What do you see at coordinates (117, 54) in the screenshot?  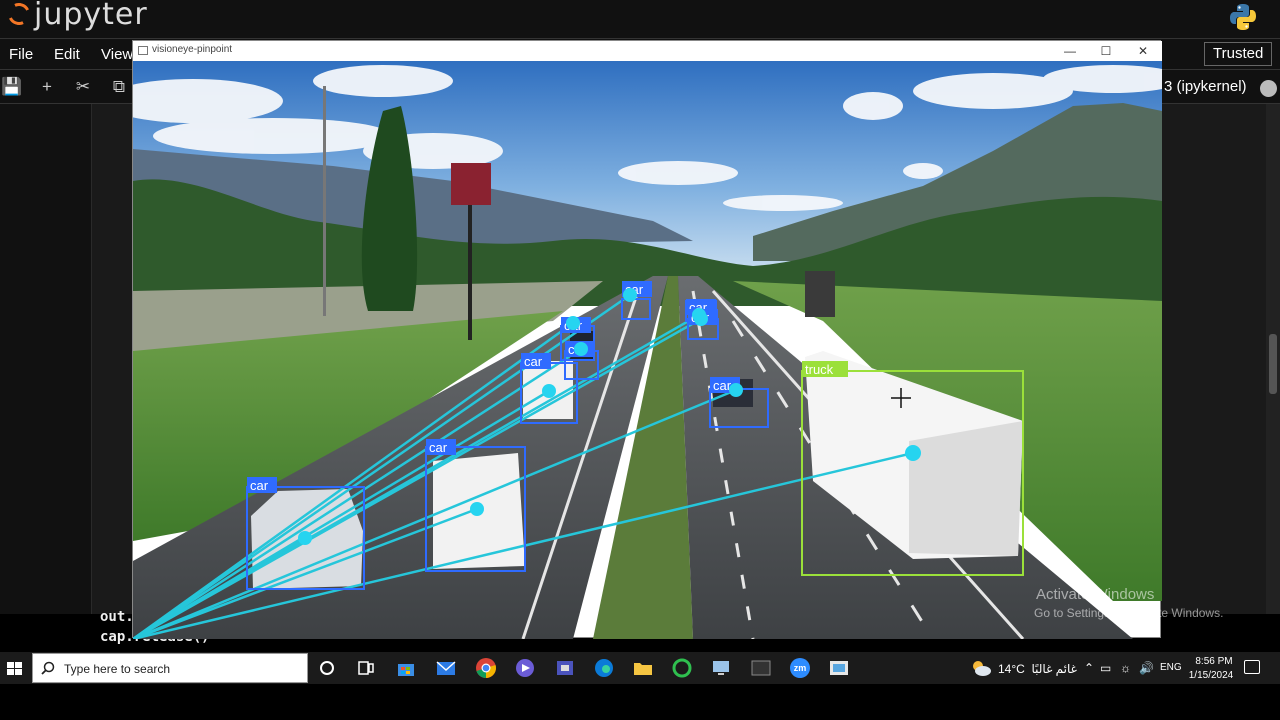 I see `menu-view: View` at bounding box center [117, 54].